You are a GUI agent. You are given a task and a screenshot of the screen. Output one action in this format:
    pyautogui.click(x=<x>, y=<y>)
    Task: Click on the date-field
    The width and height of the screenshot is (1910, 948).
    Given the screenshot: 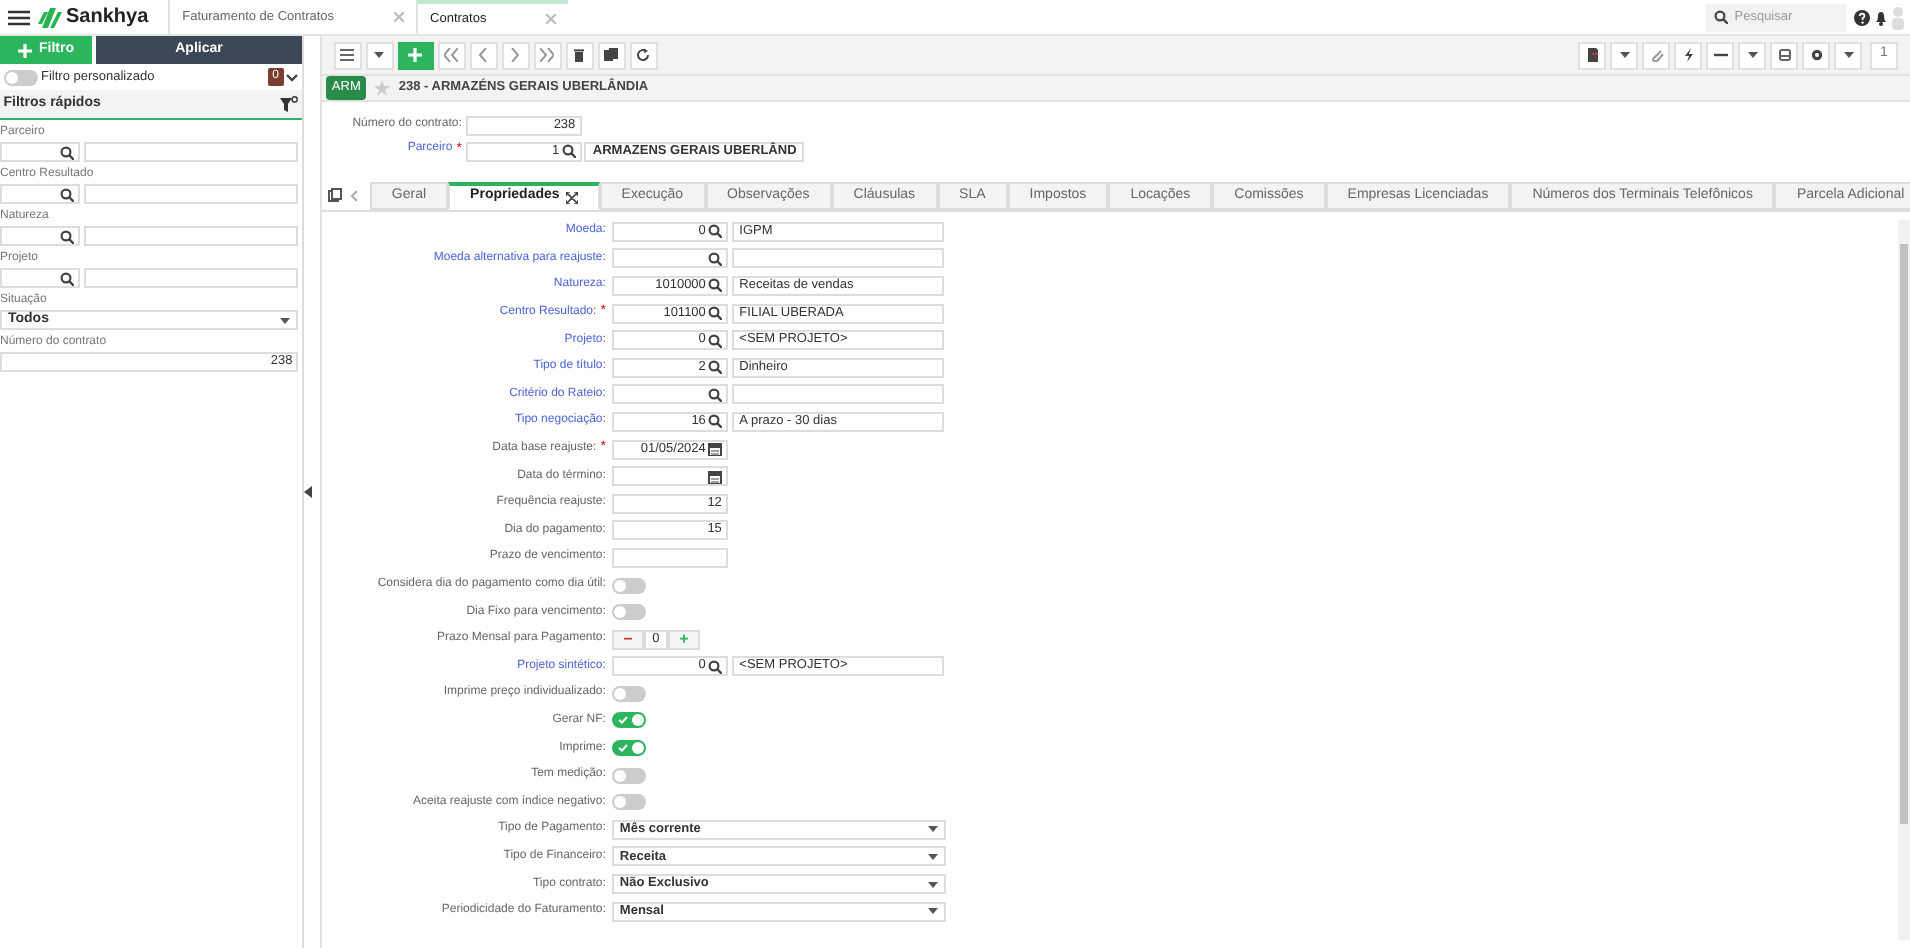 What is the action you would take?
    pyautogui.click(x=669, y=476)
    